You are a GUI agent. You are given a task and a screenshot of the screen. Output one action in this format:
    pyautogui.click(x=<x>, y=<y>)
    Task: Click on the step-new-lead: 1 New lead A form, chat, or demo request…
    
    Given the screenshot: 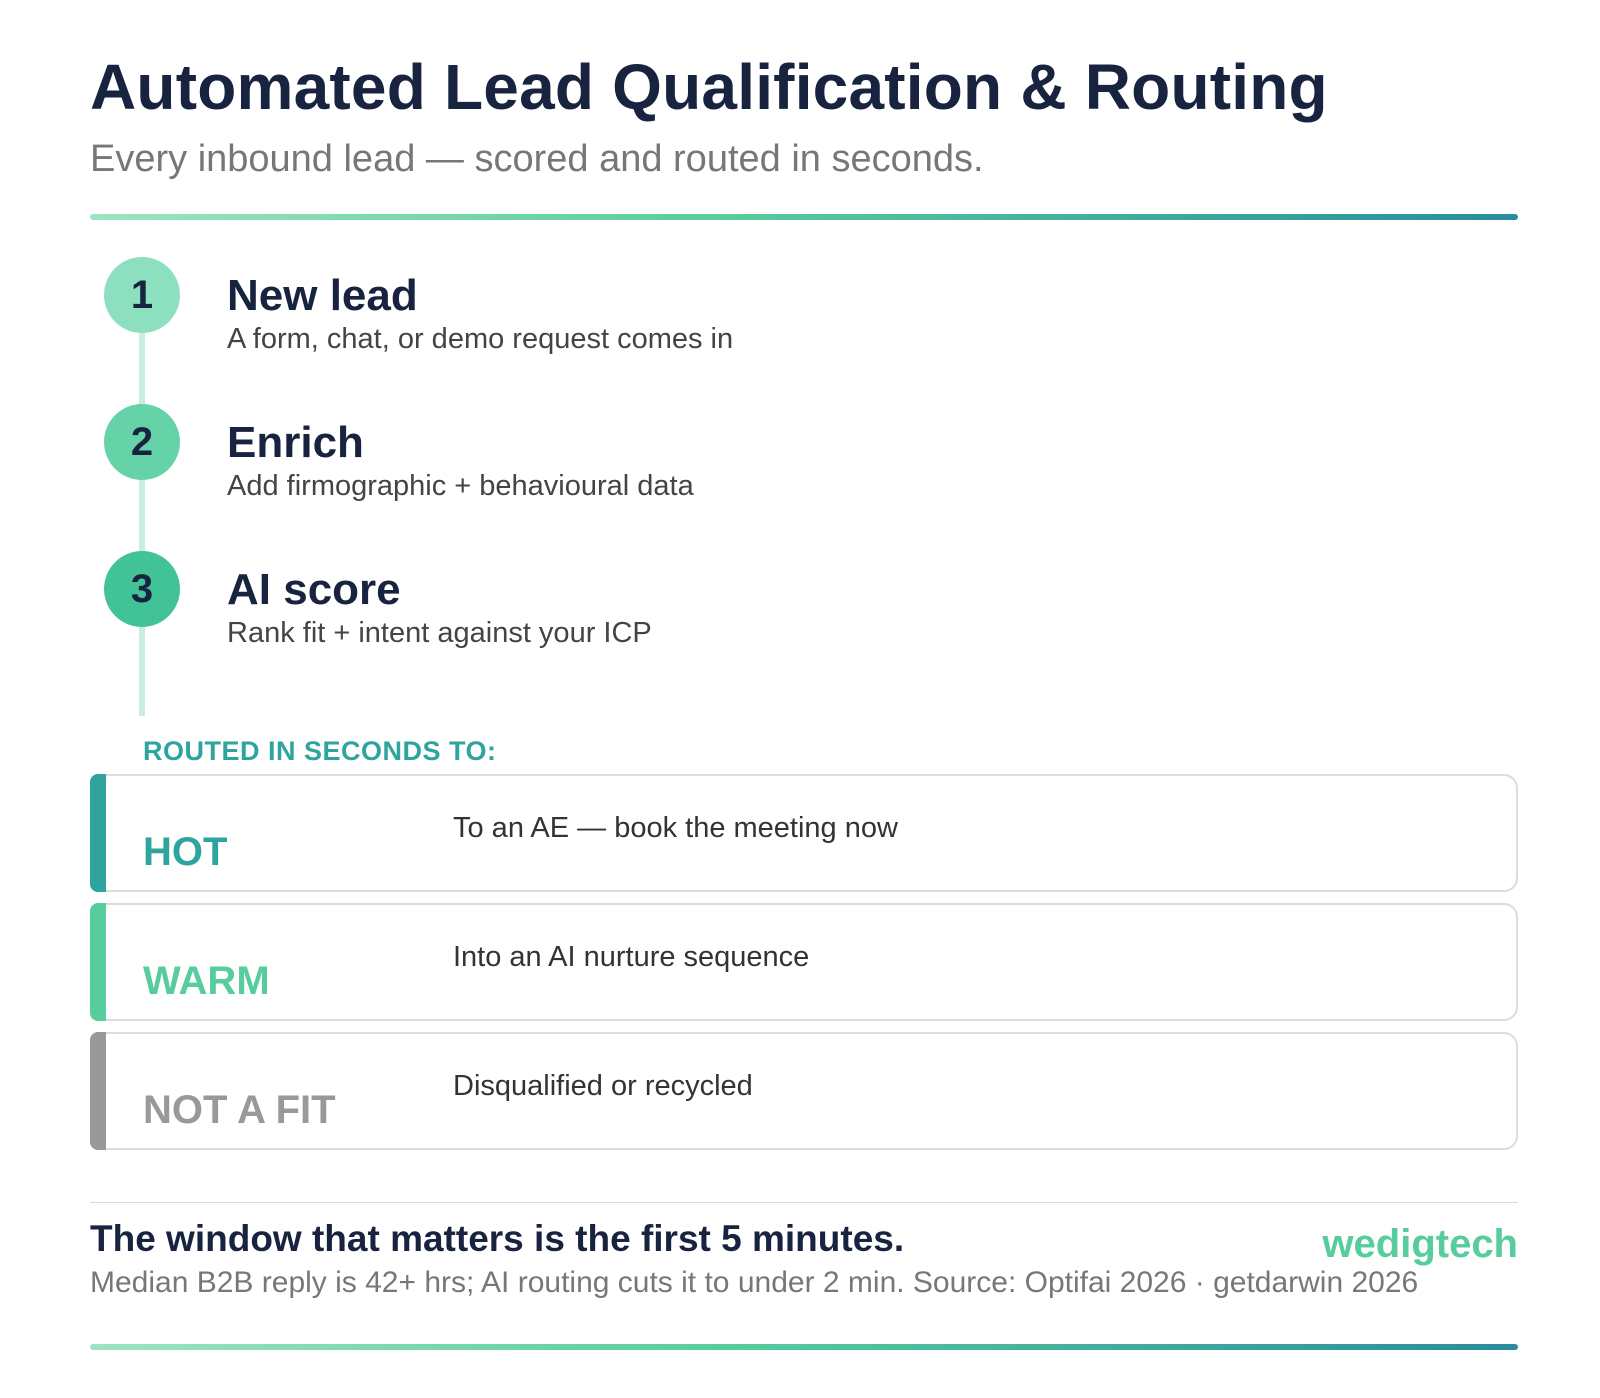 What is the action you would take?
    pyautogui.click(x=590, y=306)
    